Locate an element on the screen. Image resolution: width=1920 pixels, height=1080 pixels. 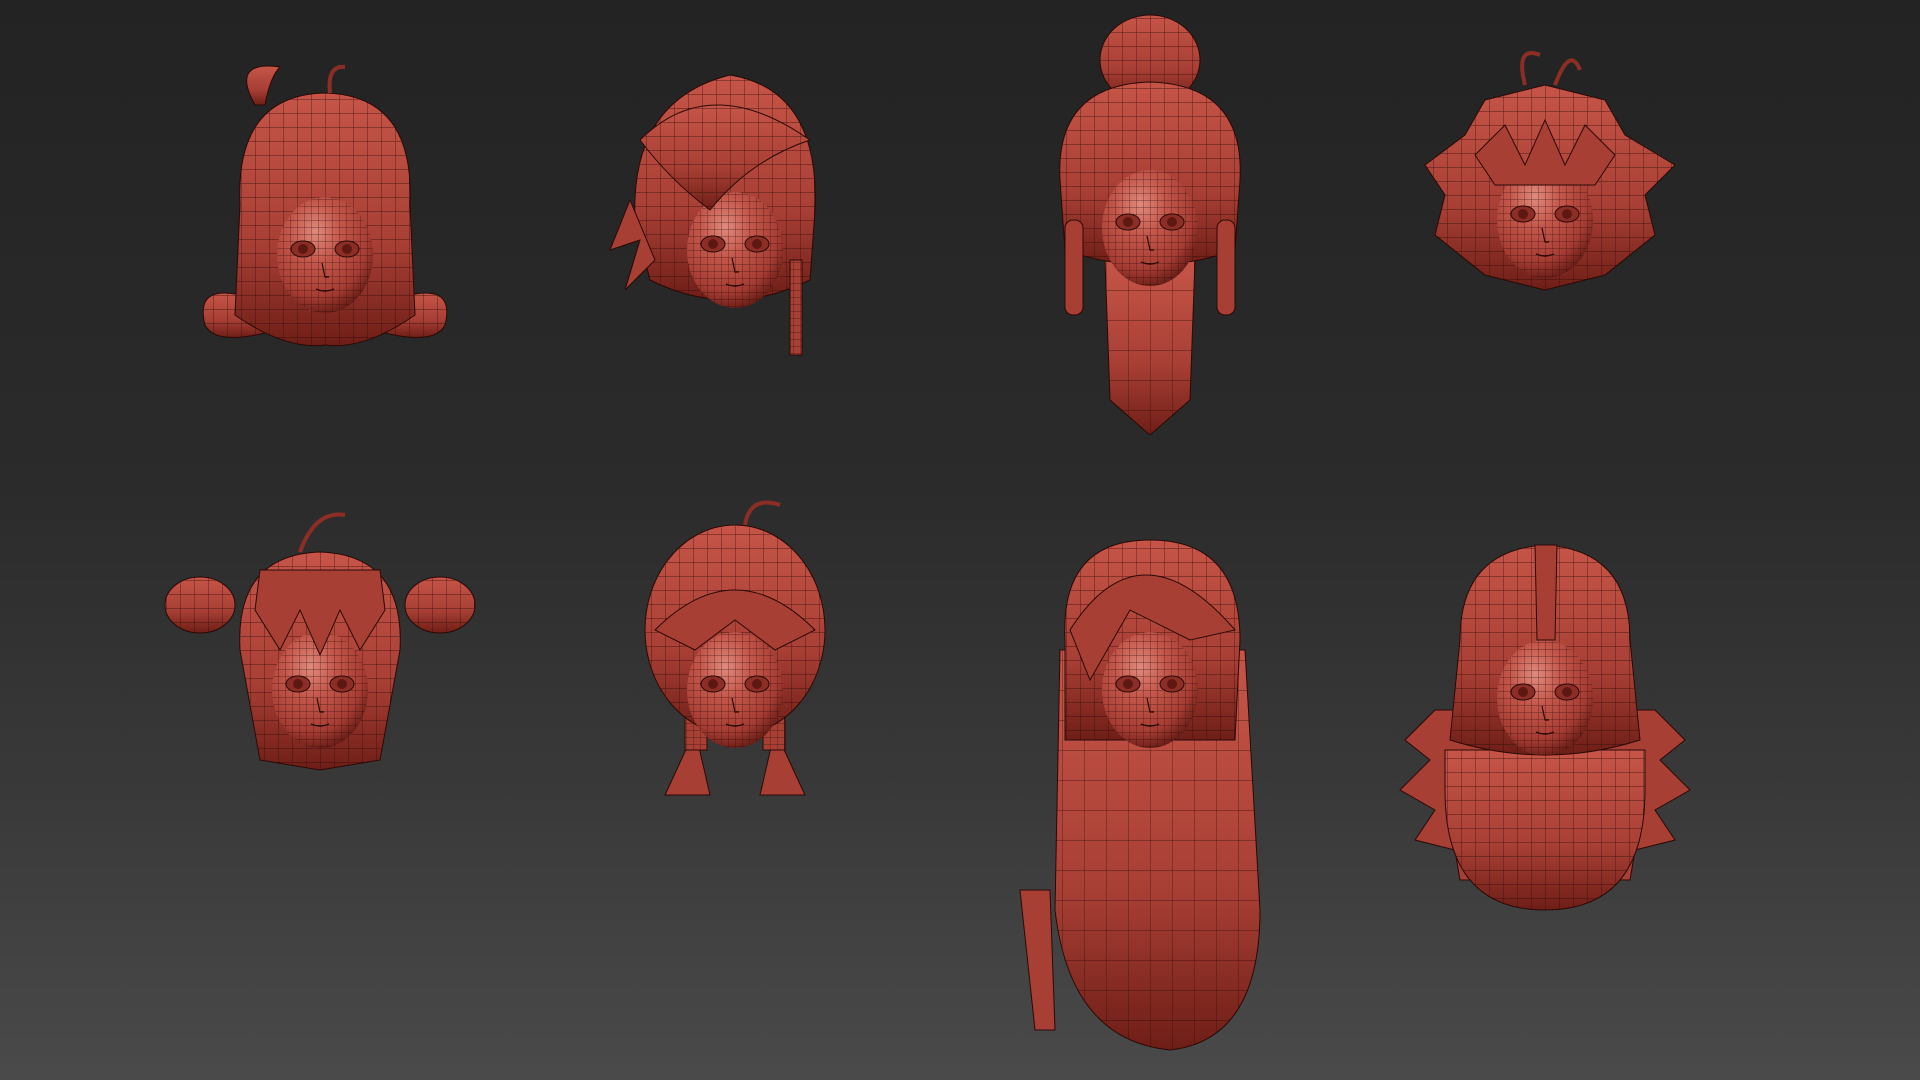
head-horn-curls is located at coordinates (325, 205).